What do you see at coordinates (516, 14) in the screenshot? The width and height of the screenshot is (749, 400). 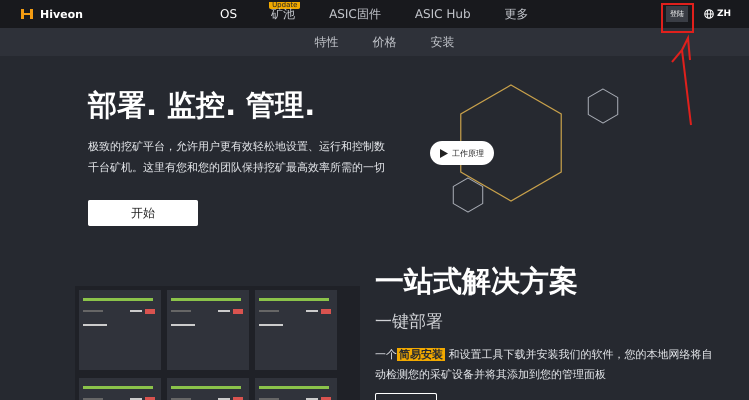 I see `nav-item: 更多` at bounding box center [516, 14].